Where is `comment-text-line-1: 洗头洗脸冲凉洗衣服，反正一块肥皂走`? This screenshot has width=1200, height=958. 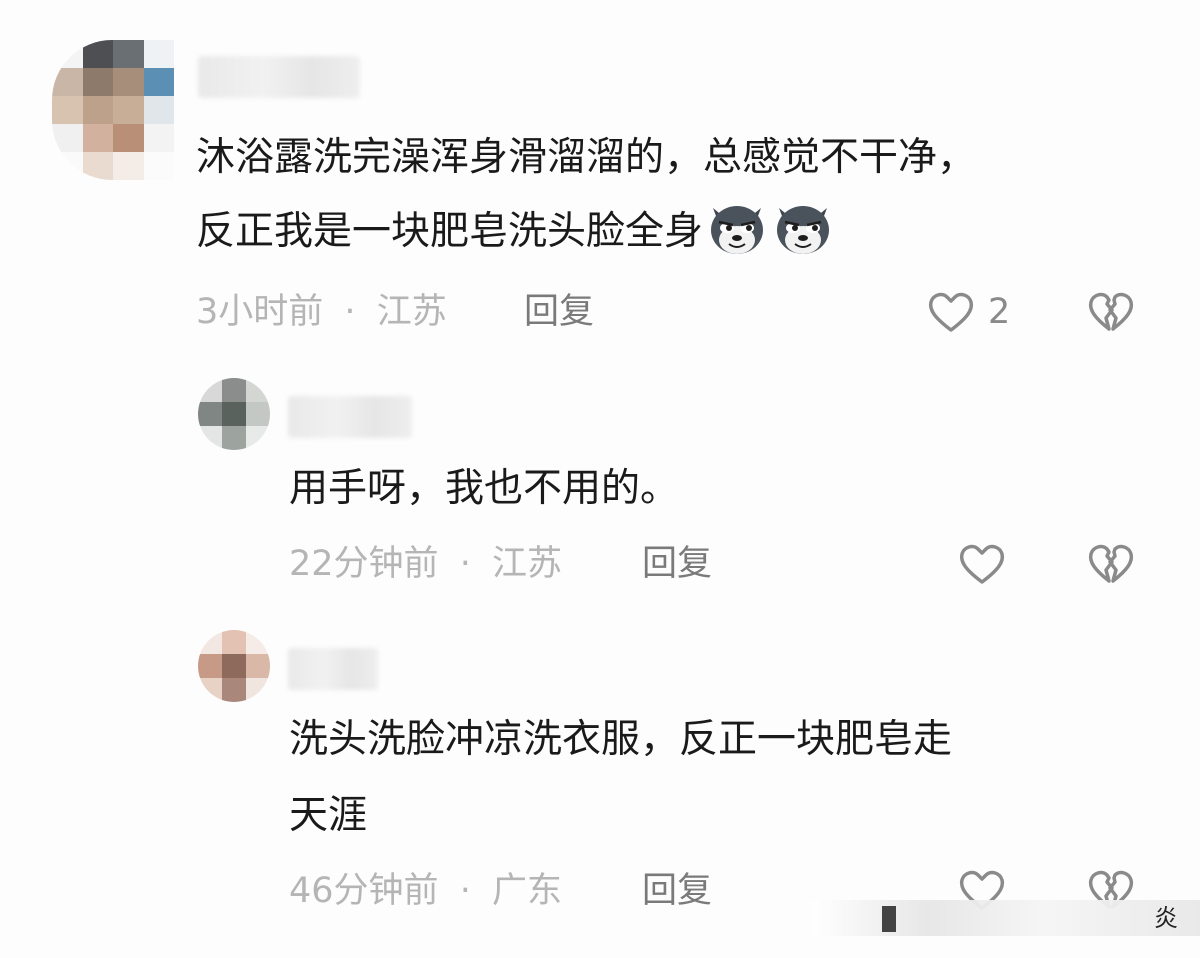 comment-text-line-1: 洗头洗脸冲凉洗衣服，反正一块肥皂走 is located at coordinates (621, 739).